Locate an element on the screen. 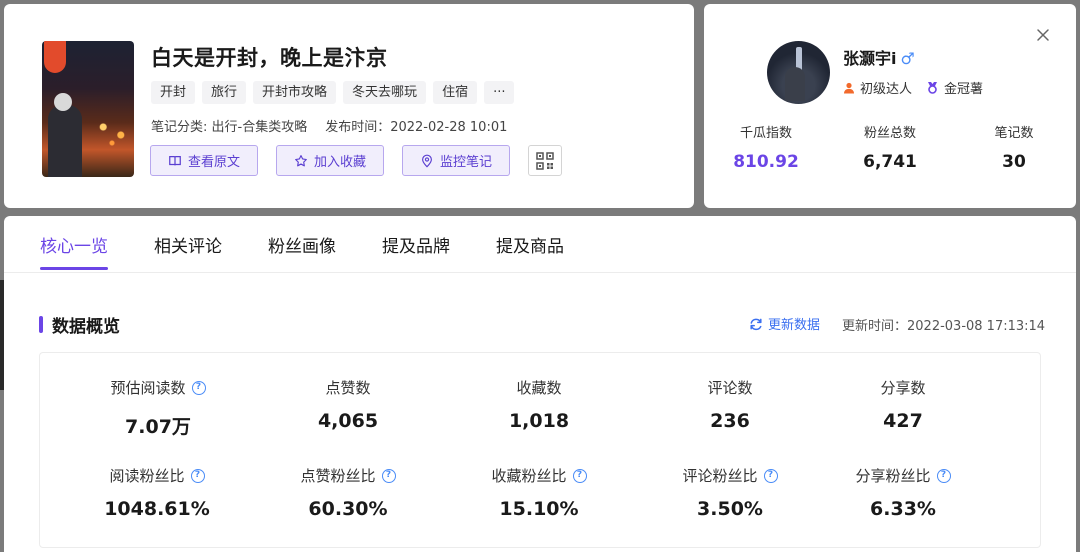  level-badge-label: 初级达人 is located at coordinates (886, 89).